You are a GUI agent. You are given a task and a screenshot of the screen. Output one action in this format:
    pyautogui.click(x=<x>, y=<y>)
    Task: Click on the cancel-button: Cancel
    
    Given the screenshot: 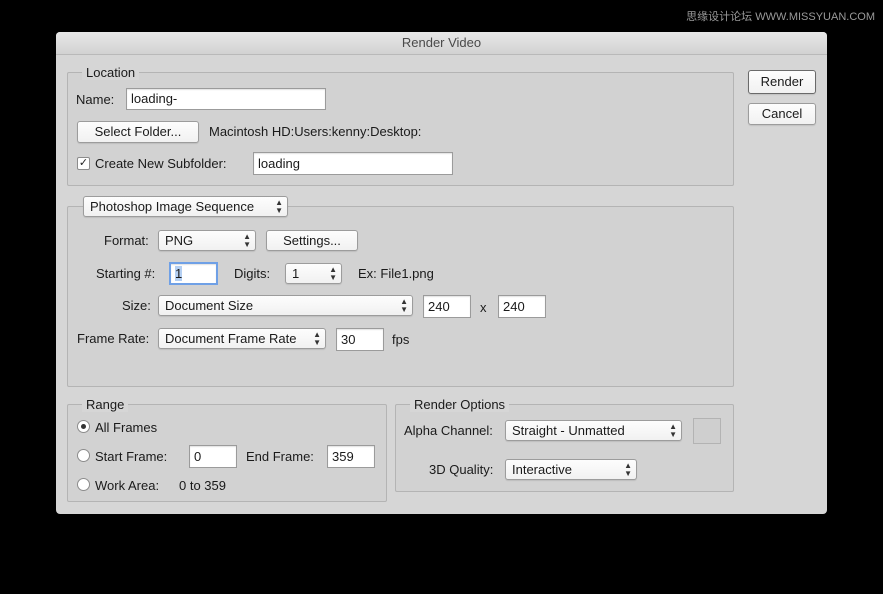 What is the action you would take?
    pyautogui.click(x=782, y=114)
    